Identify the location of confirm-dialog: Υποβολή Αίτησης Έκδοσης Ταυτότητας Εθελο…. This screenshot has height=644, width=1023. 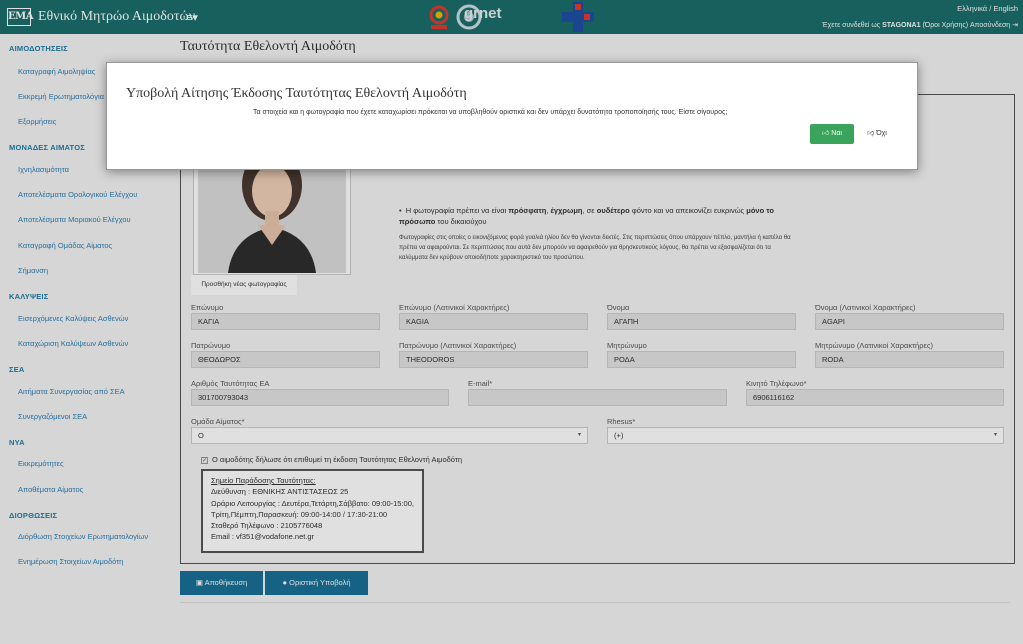
(512, 116).